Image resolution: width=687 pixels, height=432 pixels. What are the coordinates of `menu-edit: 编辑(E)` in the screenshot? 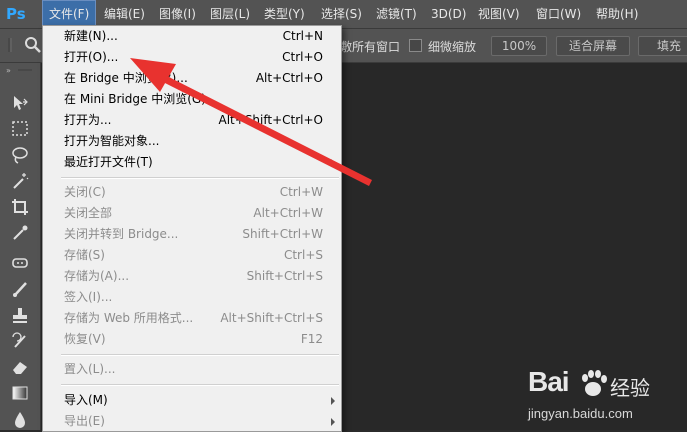 It's located at (124, 14).